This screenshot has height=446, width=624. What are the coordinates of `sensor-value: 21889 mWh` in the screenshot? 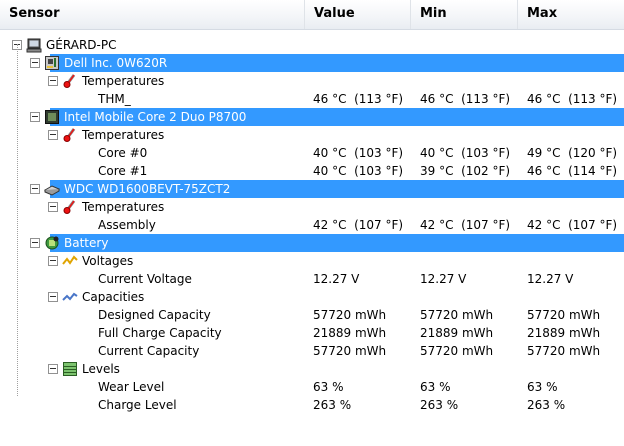 It's located at (350, 333).